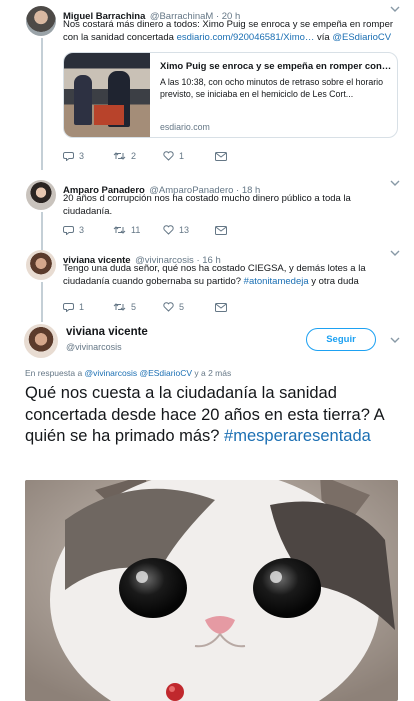  I want to click on follow-button: Seguir, so click(341, 339).